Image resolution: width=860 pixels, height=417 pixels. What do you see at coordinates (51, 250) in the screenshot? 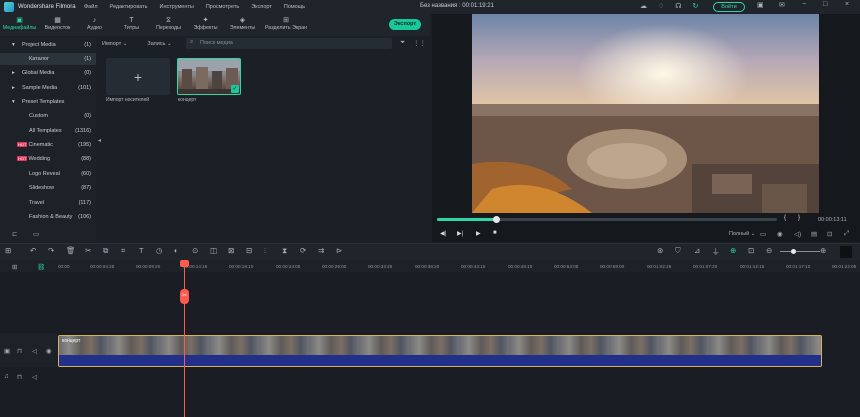
I see `redo-icon: ↷` at bounding box center [51, 250].